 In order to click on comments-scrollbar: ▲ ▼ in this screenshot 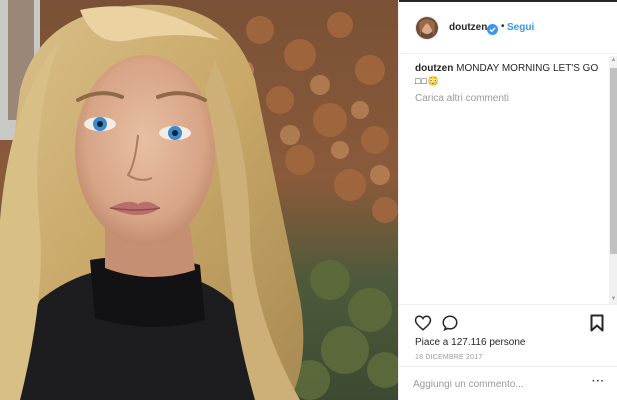, I will do `click(613, 180)`.